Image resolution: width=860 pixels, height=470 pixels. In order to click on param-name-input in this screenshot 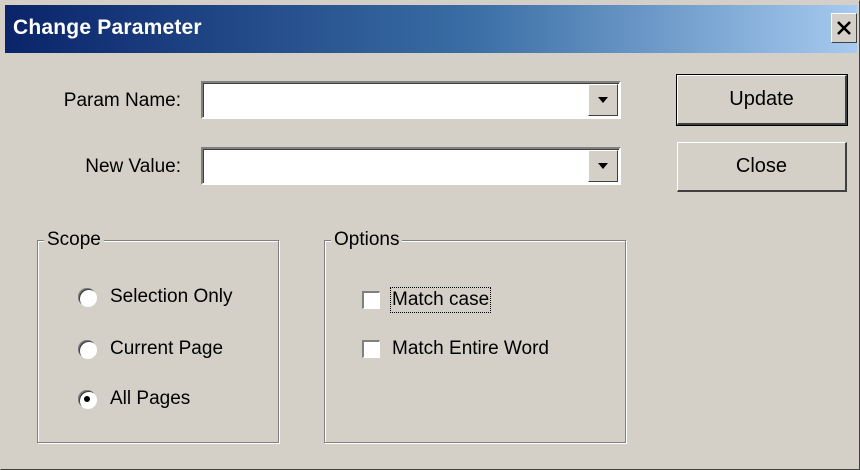, I will do `click(398, 100)`.